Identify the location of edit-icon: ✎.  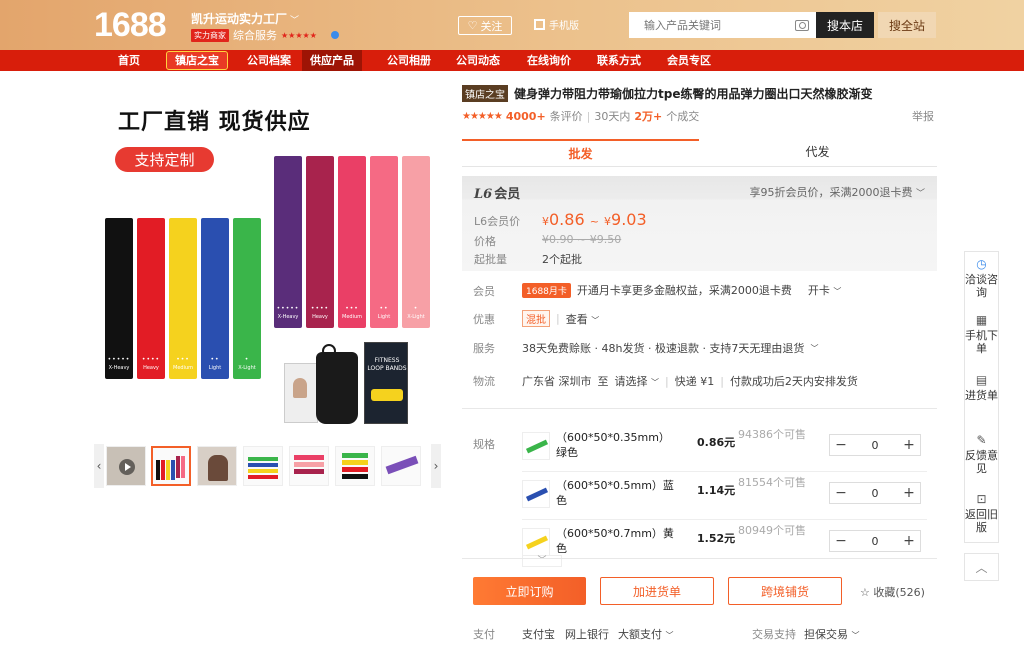
(981, 440).